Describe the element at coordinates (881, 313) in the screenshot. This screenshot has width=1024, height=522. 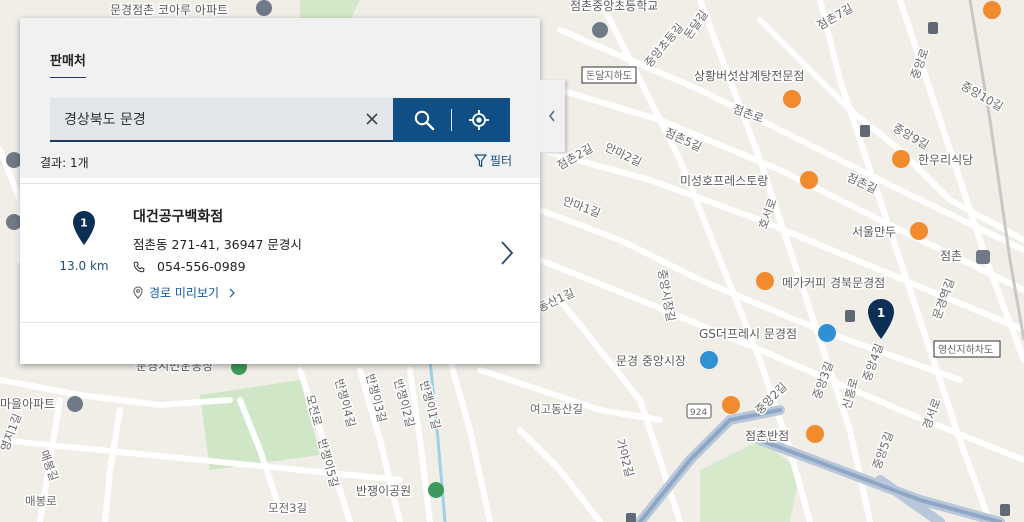
I see `marker-number: 1` at that location.